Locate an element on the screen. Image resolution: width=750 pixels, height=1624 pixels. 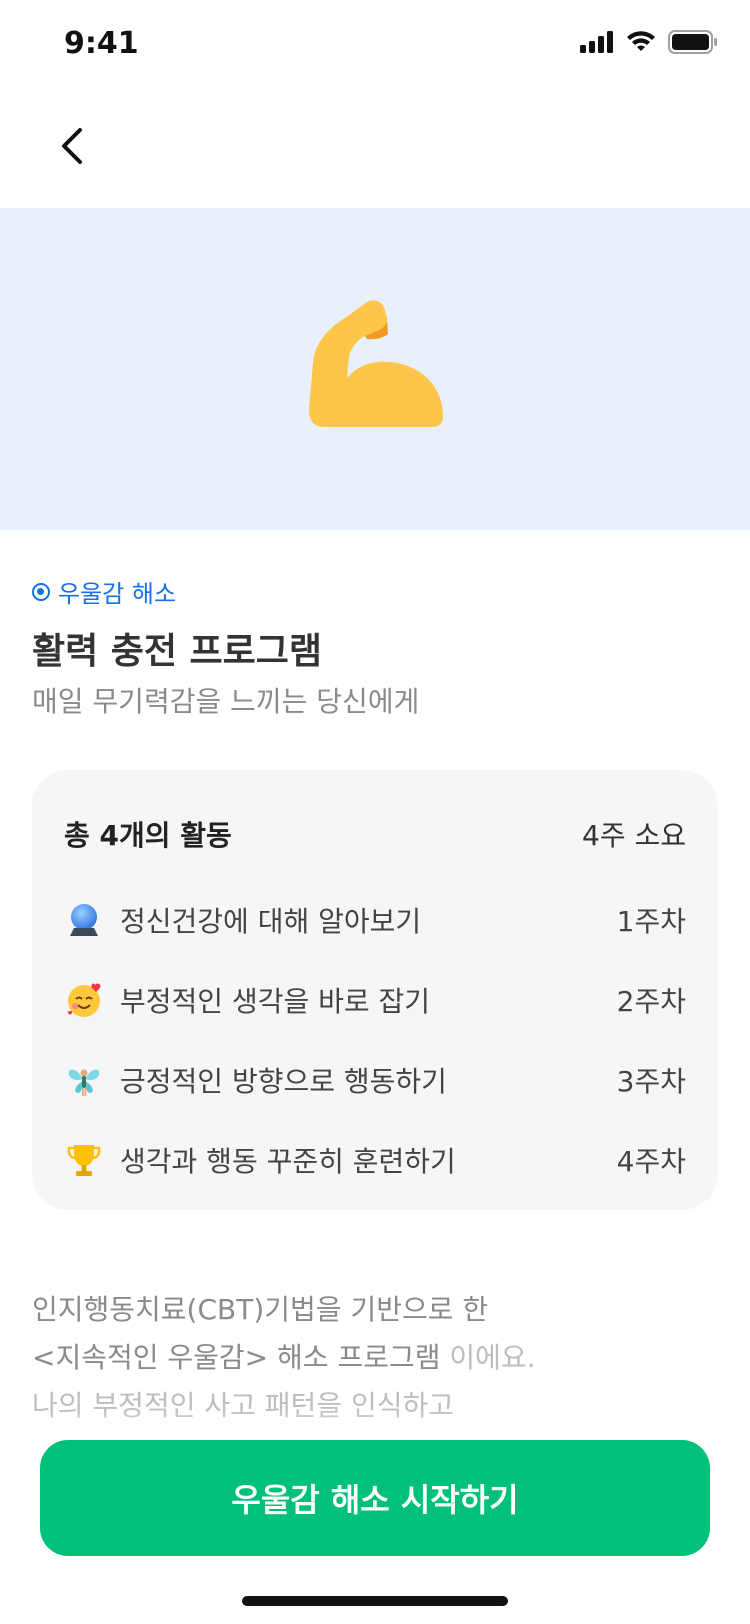
crystal-ball-icon is located at coordinates (84, 920).